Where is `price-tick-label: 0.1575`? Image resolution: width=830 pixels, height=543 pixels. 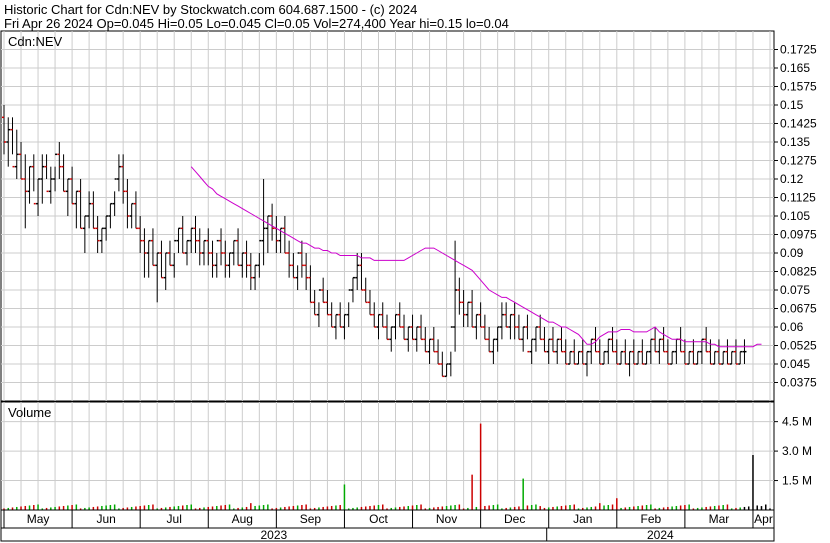 price-tick-label: 0.1575 is located at coordinates (798, 87).